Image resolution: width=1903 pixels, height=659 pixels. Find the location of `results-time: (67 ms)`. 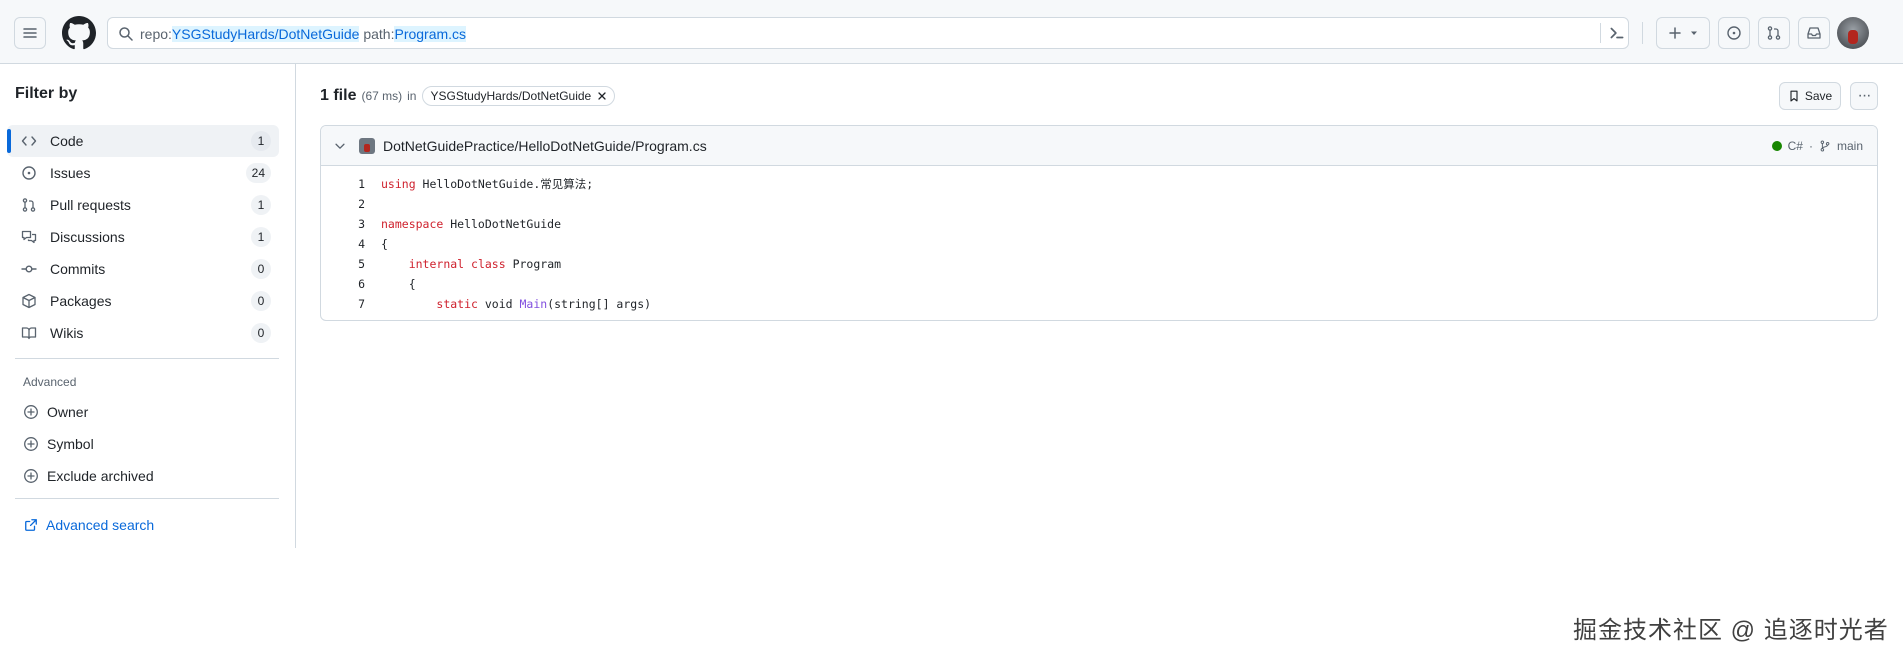

results-time: (67 ms) is located at coordinates (382, 96).